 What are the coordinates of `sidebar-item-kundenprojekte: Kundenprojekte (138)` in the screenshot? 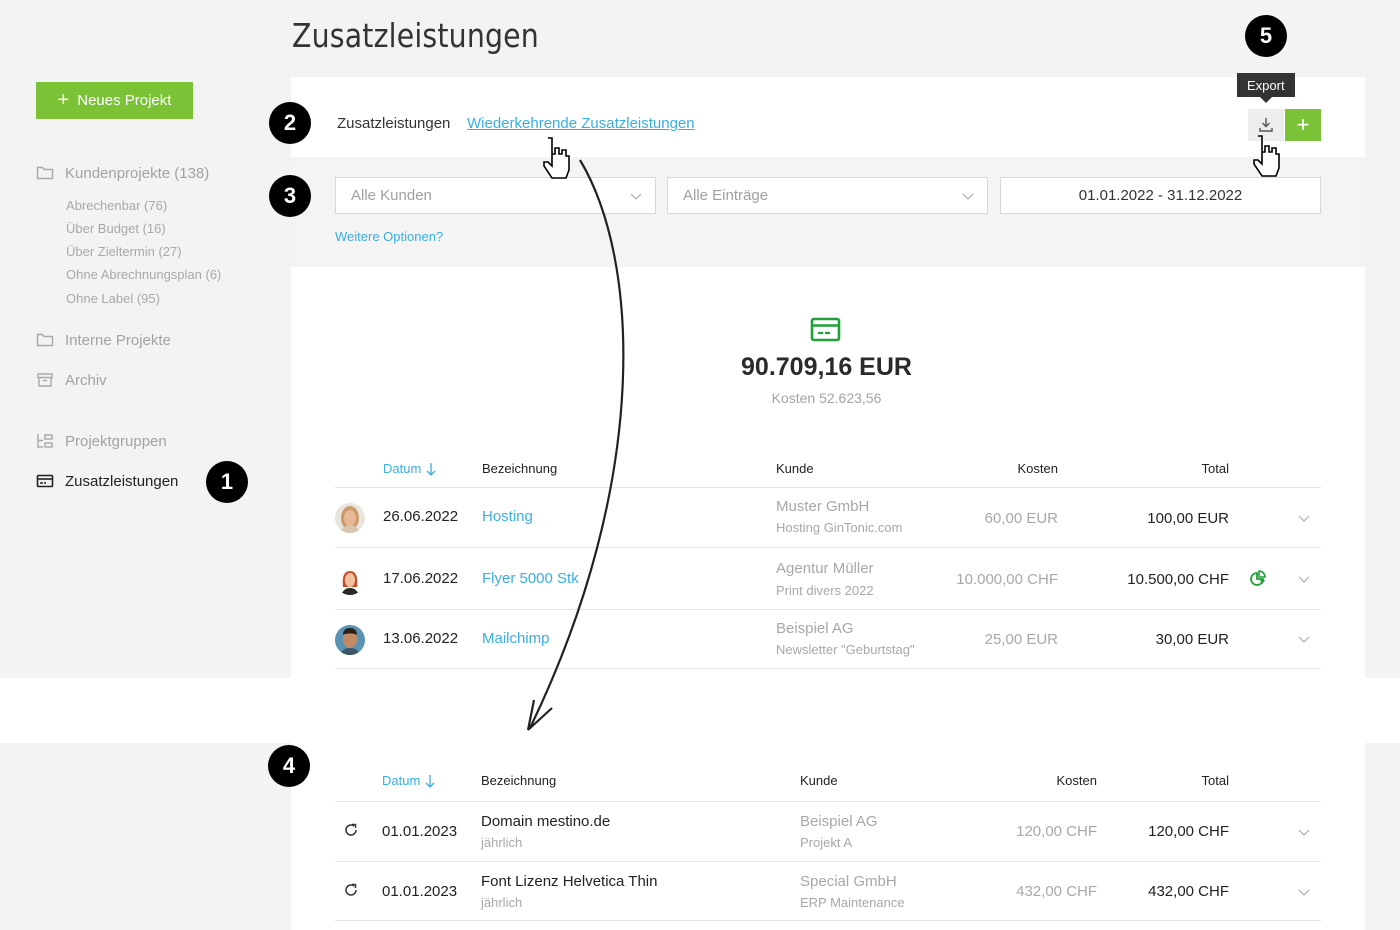 It's located at (122, 173).